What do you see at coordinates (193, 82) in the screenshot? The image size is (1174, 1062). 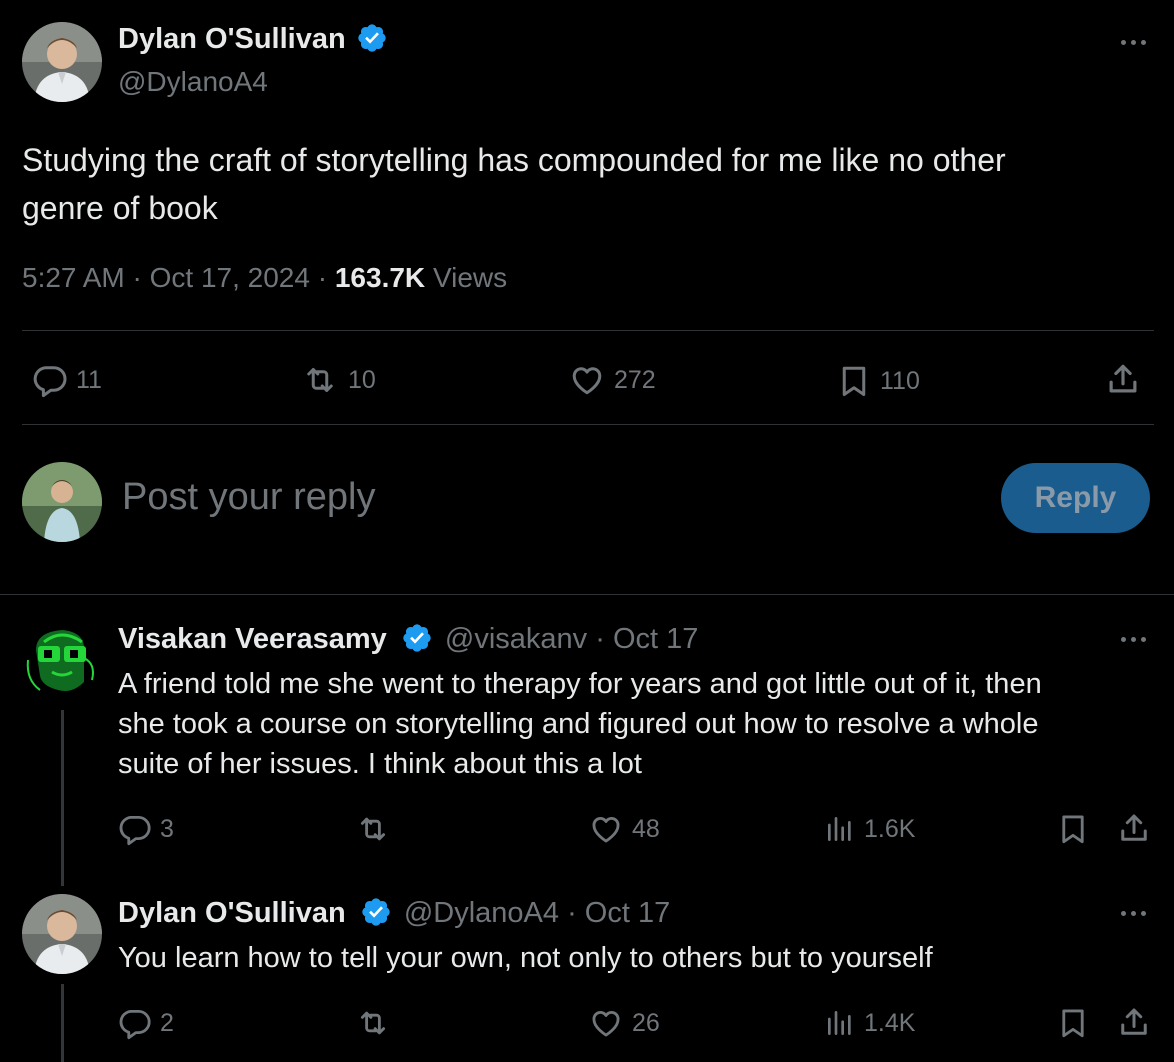 I see `author-handle: @DylanoA4` at bounding box center [193, 82].